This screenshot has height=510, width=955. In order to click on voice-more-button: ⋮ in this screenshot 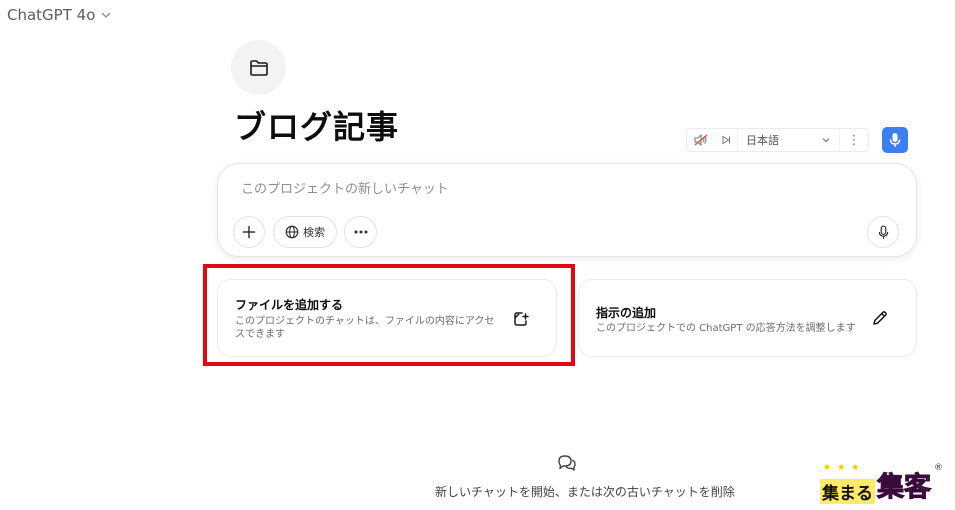, I will do `click(854, 140)`.